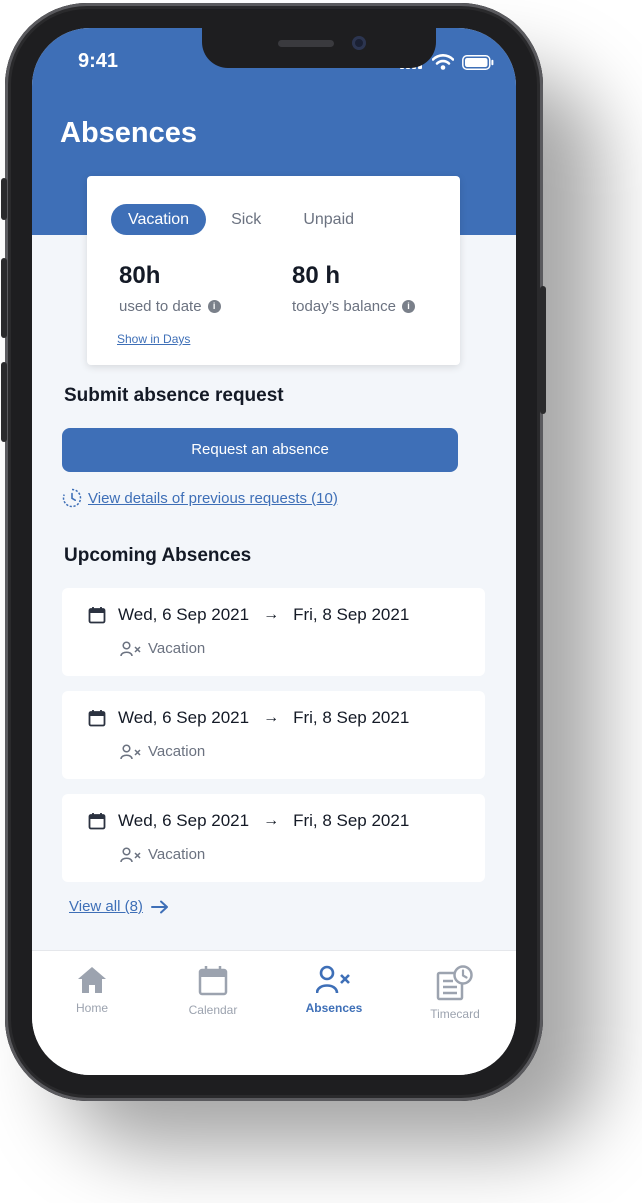 The height and width of the screenshot is (1203, 642). I want to click on history-clock-icon, so click(72, 498).